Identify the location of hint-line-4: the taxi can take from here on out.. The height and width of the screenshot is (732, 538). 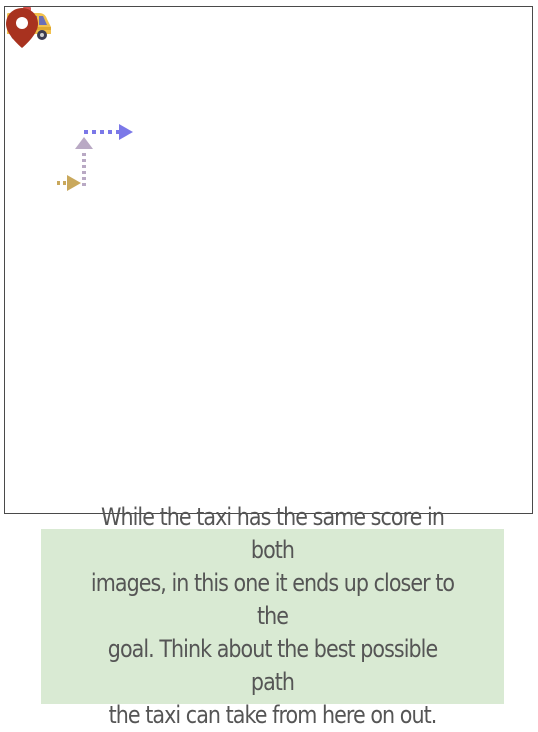
(273, 715).